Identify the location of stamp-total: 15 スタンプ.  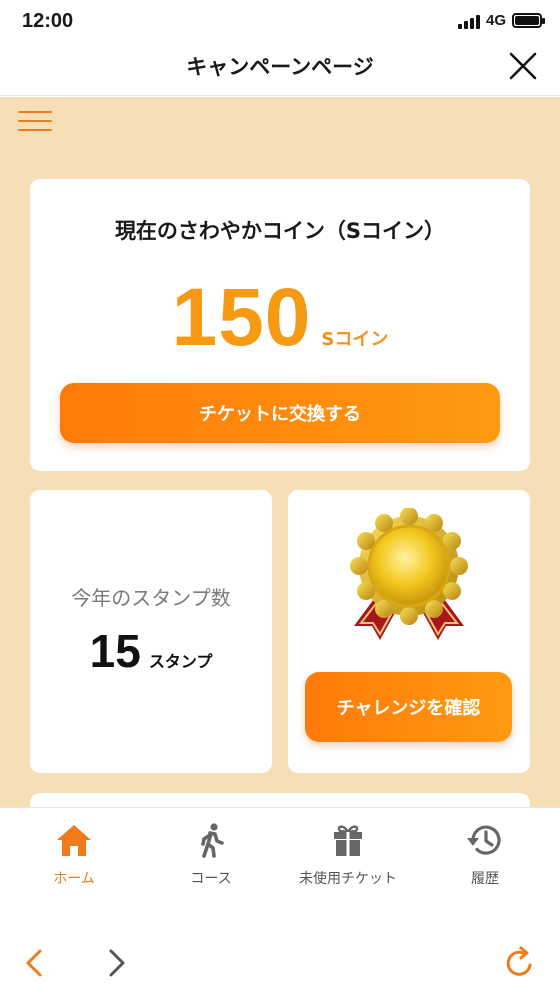
(151, 651).